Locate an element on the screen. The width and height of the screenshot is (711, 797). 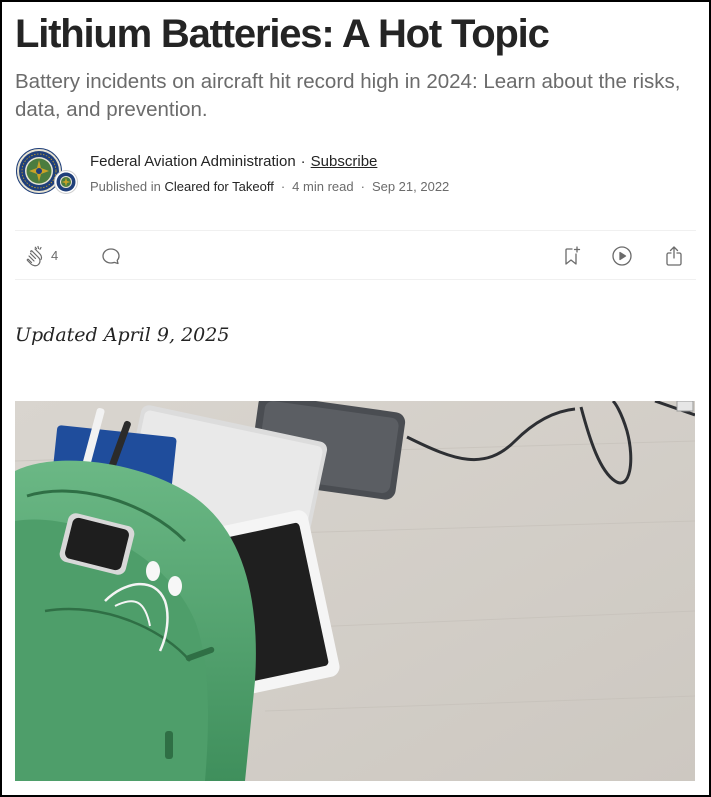
bookmark-add-icon is located at coordinates (572, 256).